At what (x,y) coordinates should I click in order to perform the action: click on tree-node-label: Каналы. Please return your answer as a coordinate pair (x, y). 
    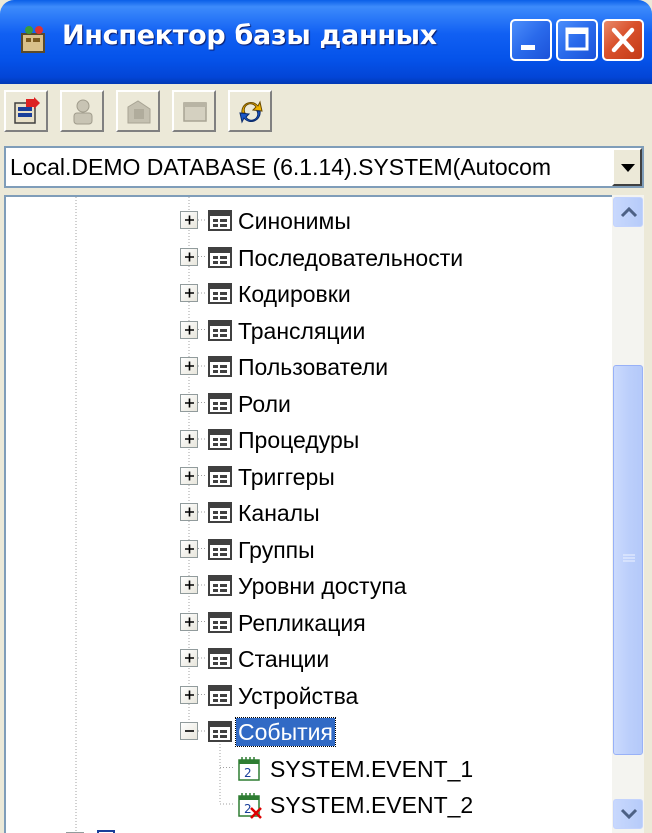
    Looking at the image, I should click on (279, 513).